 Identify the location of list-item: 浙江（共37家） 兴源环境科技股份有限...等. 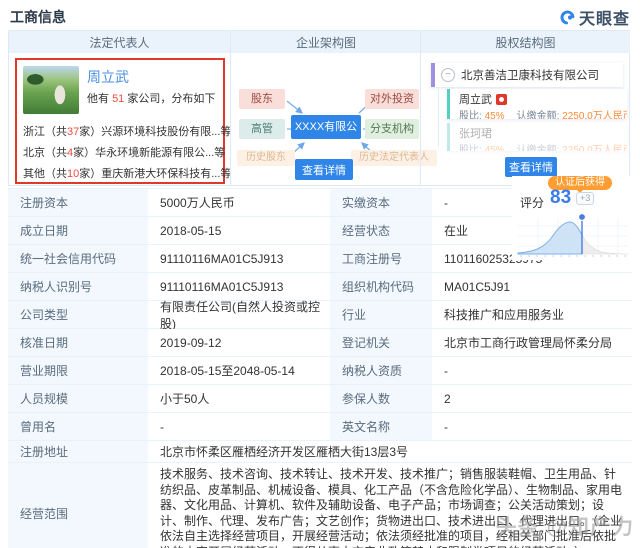
(127, 130).